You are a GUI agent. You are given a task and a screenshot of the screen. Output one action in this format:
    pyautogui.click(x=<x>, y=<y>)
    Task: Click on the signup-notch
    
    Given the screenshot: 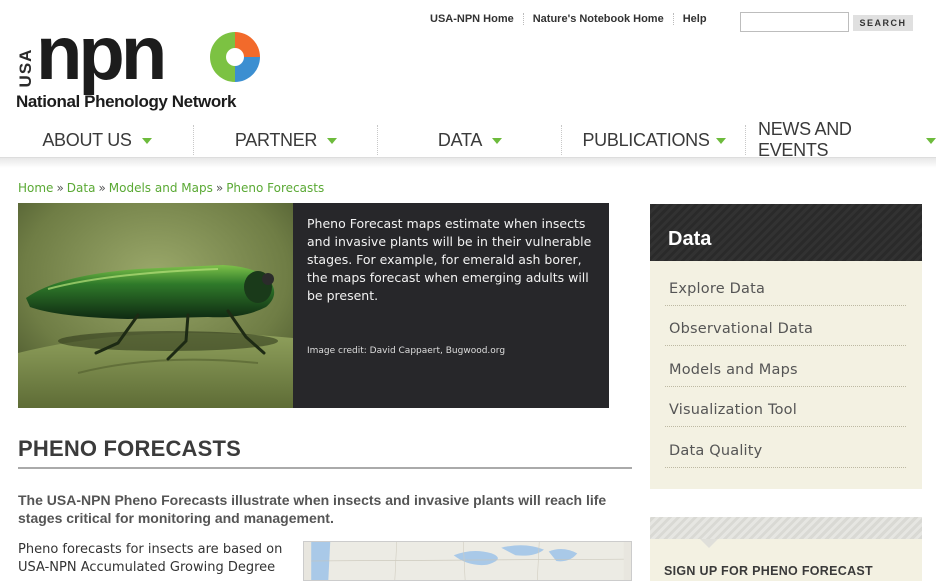 What is the action you would take?
    pyautogui.click(x=709, y=543)
    